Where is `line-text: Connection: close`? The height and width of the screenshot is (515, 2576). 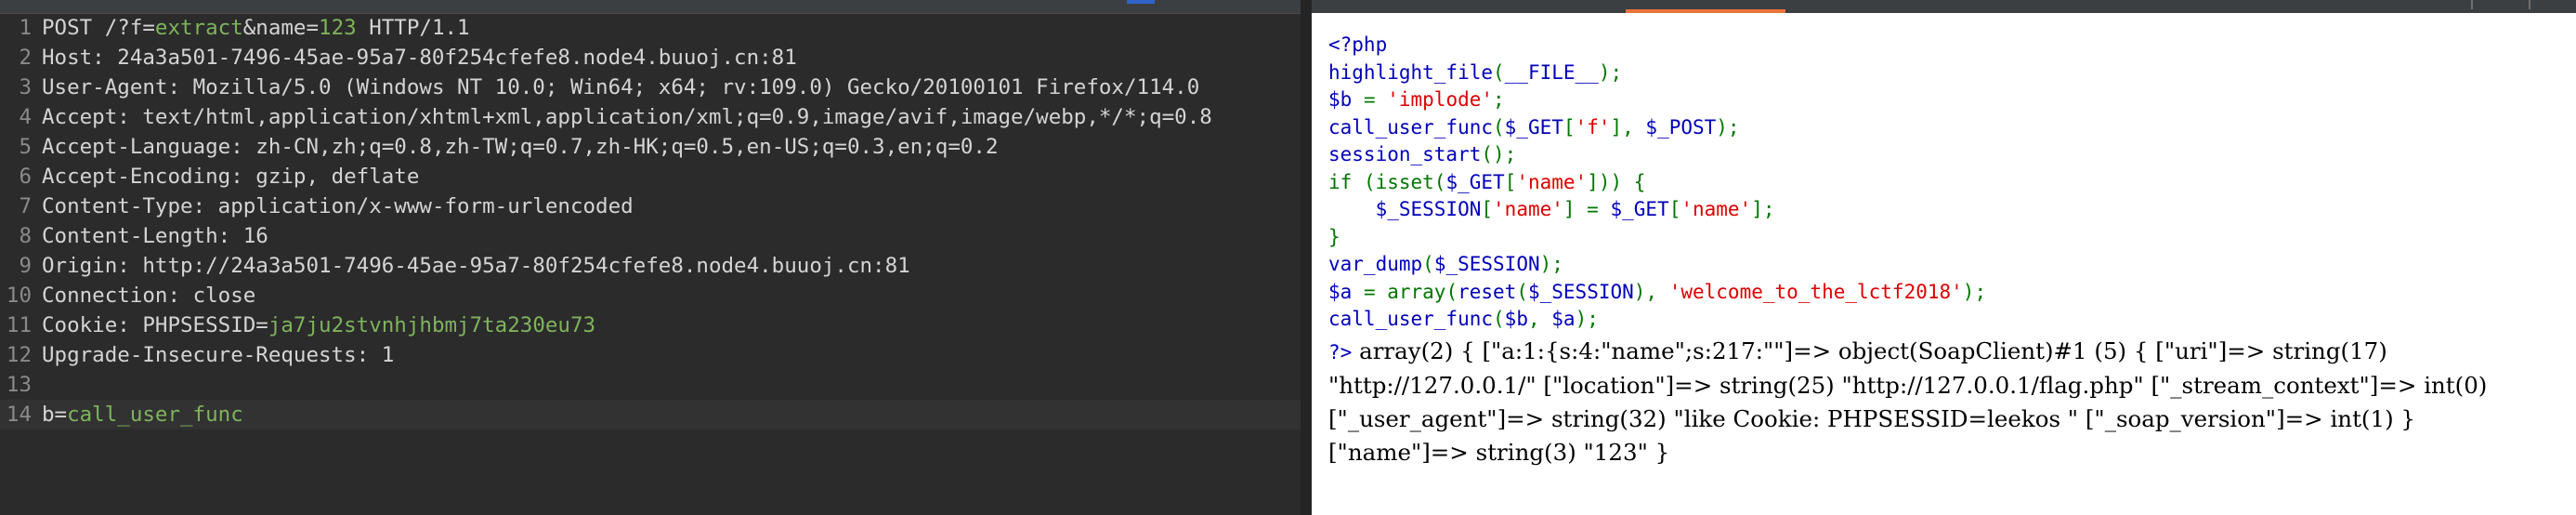
line-text: Connection: close is located at coordinates (148, 296).